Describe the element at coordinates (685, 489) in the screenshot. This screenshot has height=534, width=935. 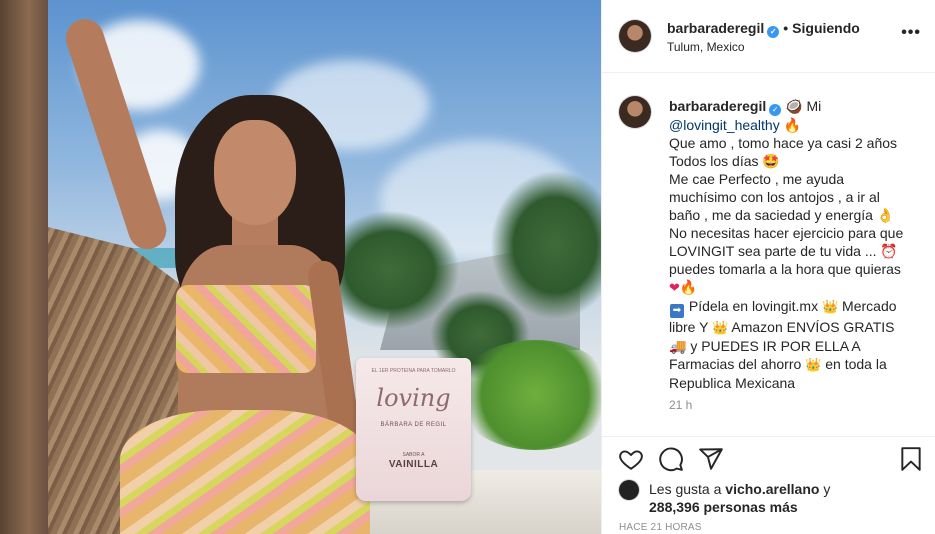
I see `likes-prefix: Les gusta a` at that location.